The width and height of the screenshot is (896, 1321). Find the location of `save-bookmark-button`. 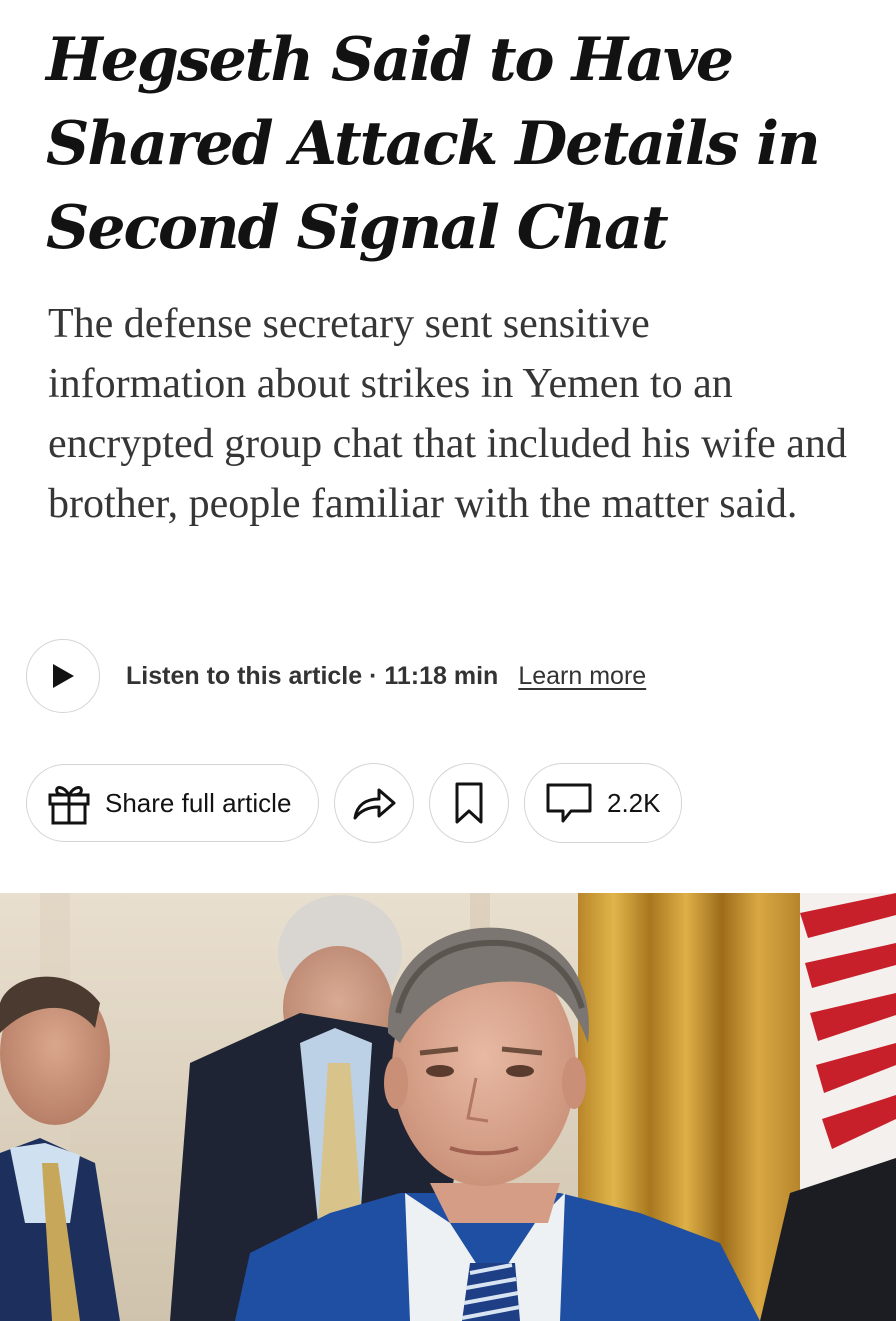

save-bookmark-button is located at coordinates (469, 803).